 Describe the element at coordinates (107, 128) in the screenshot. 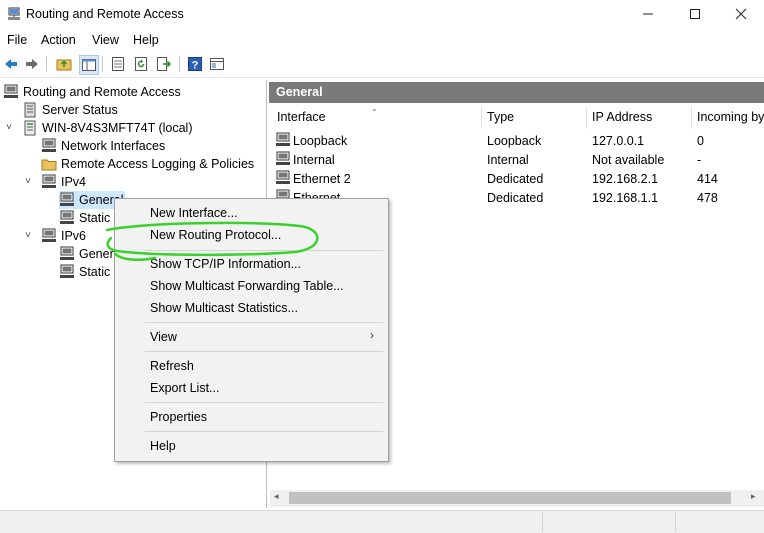

I see `tree-item-server: WIN-8V4S3MFT74T (local)` at that location.